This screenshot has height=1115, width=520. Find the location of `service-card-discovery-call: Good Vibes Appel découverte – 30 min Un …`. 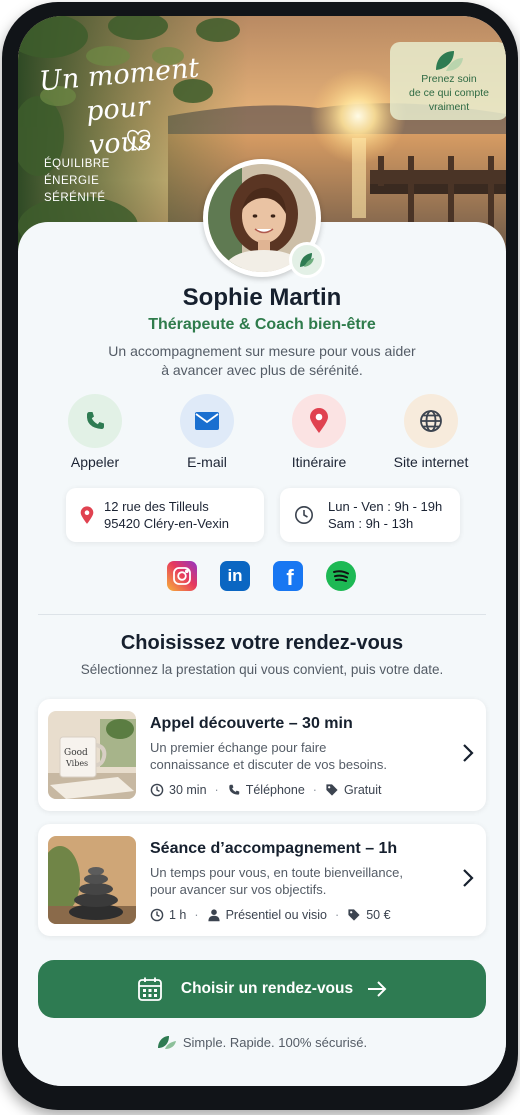

service-card-discovery-call: Good Vibes Appel découverte – 30 min Un … is located at coordinates (262, 755).